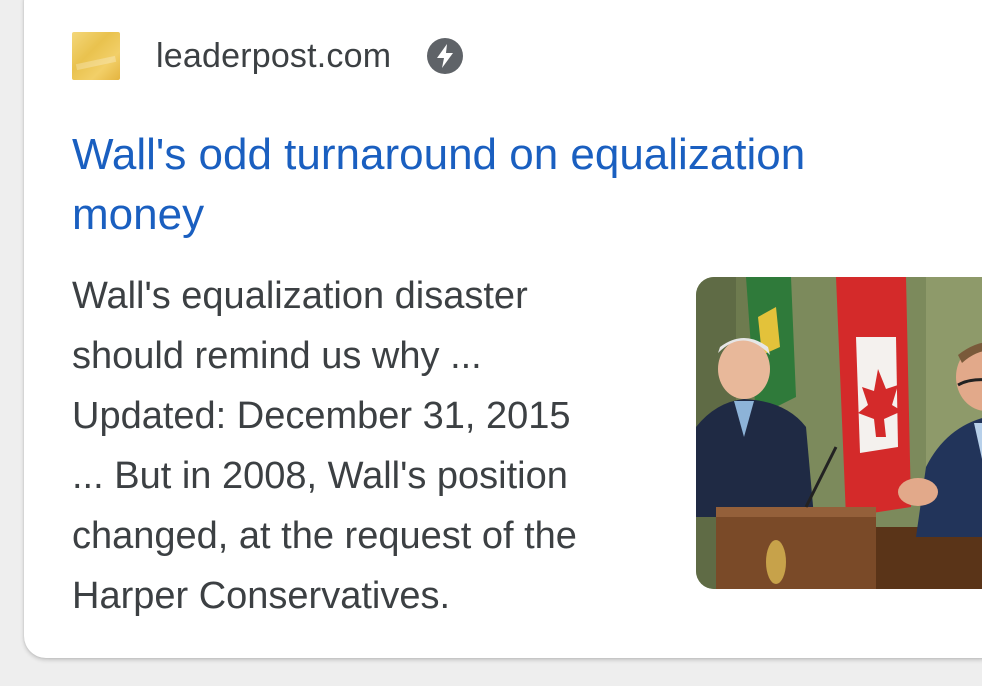 The height and width of the screenshot is (686, 982). What do you see at coordinates (839, 433) in the screenshot?
I see `news-thumbnail-image` at bounding box center [839, 433].